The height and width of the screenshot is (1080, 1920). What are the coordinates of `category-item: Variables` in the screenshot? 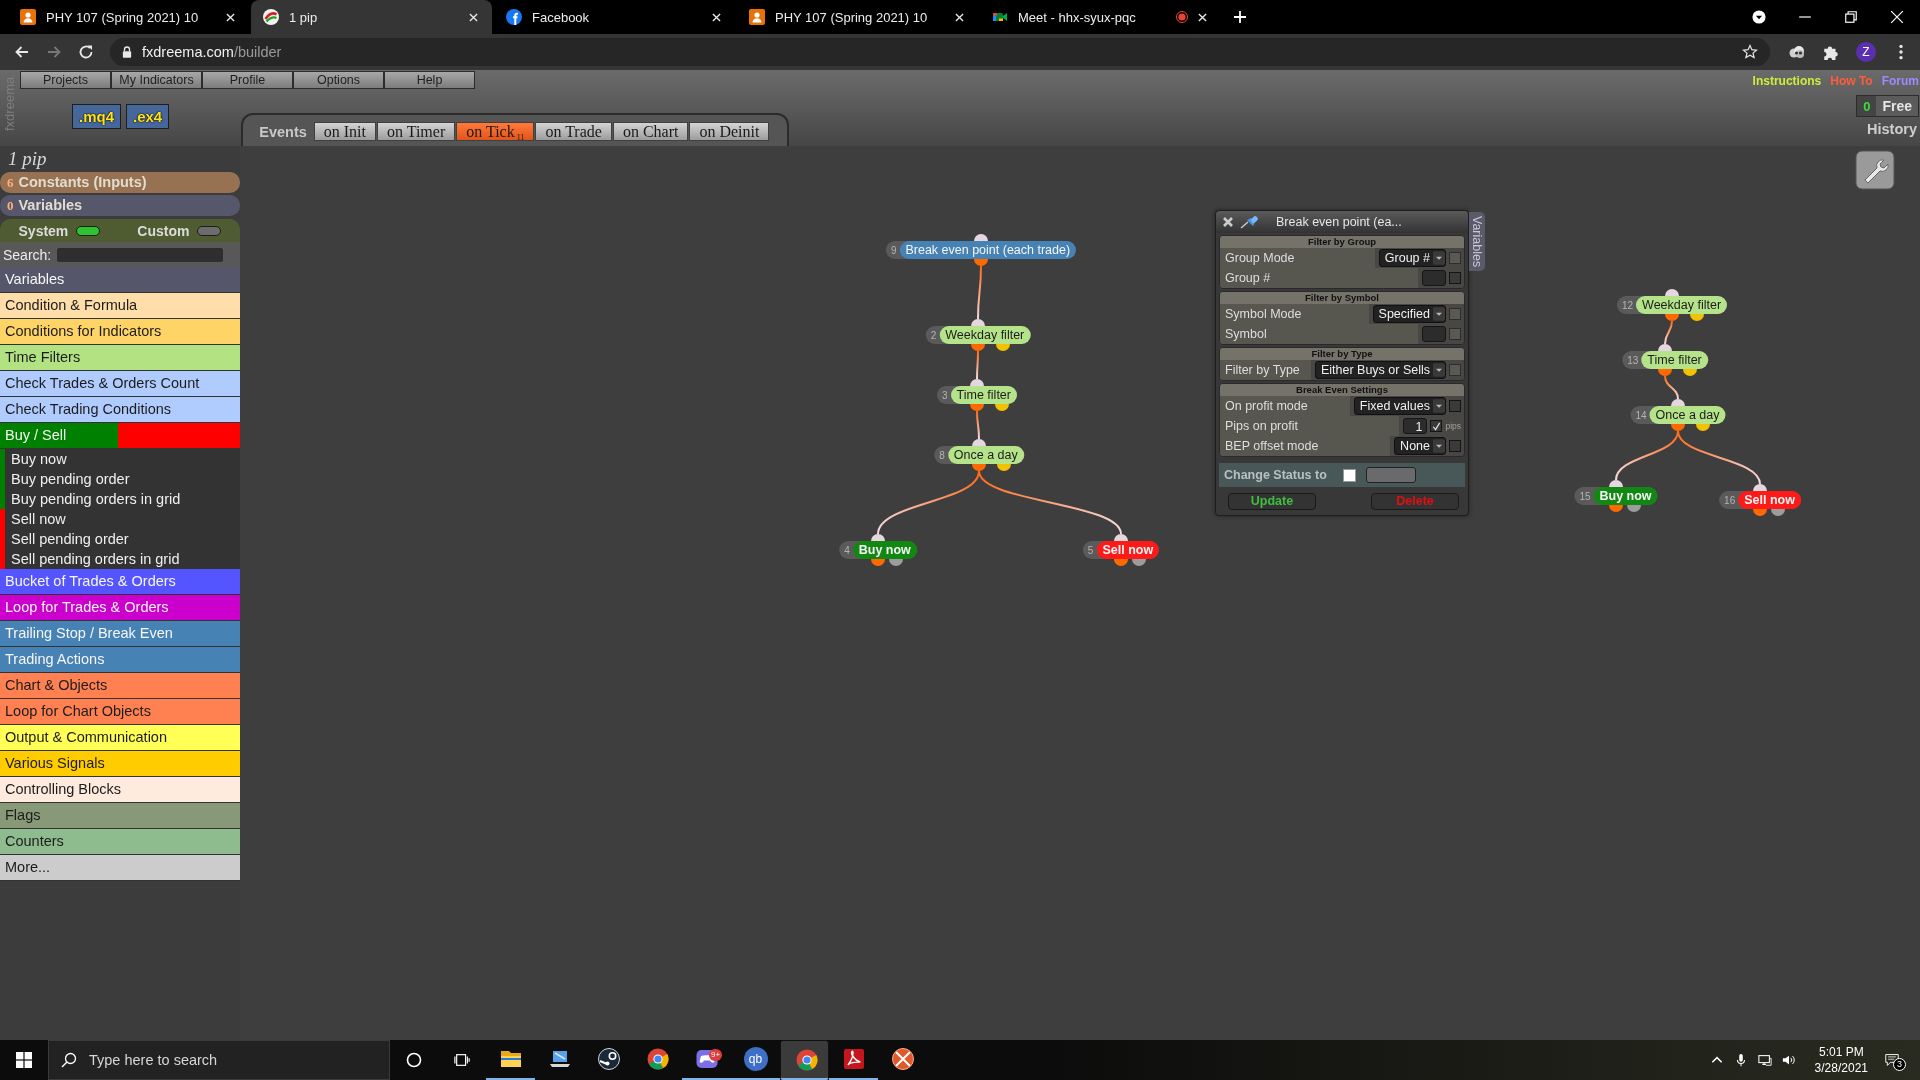 It's located at (120, 280).